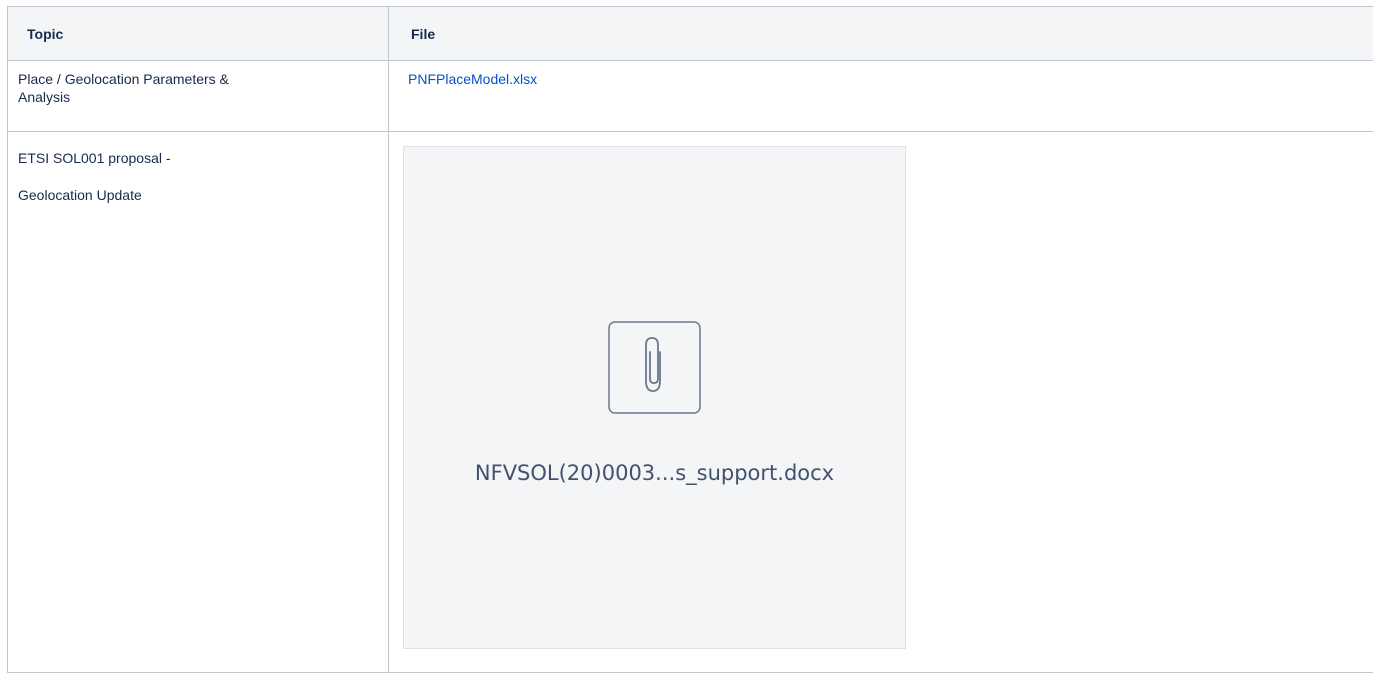 This screenshot has height=673, width=1373. What do you see at coordinates (44, 97) in the screenshot?
I see `topic-text-line: Analysis` at bounding box center [44, 97].